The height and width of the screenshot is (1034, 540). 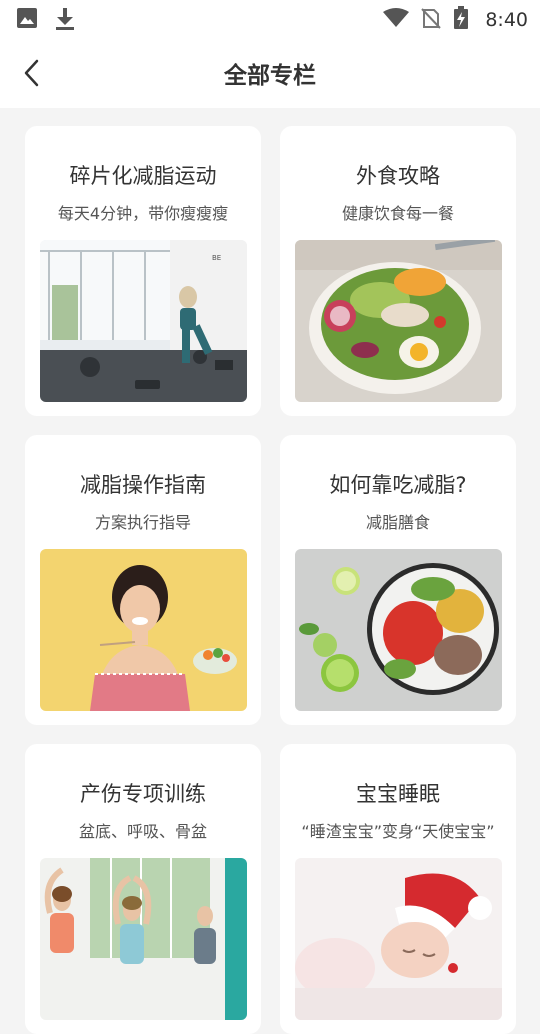 What do you see at coordinates (142, 522) in the screenshot?
I see `card-subtitle: 方案执行指导` at bounding box center [142, 522].